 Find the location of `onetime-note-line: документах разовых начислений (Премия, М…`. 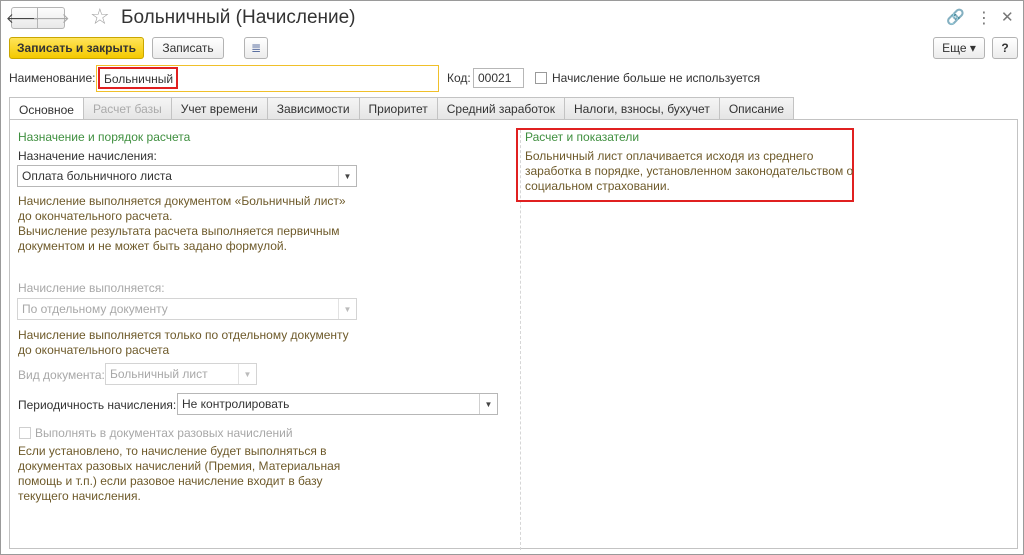

onetime-note-line: документах разовых начислений (Премия, М… is located at coordinates (179, 466).